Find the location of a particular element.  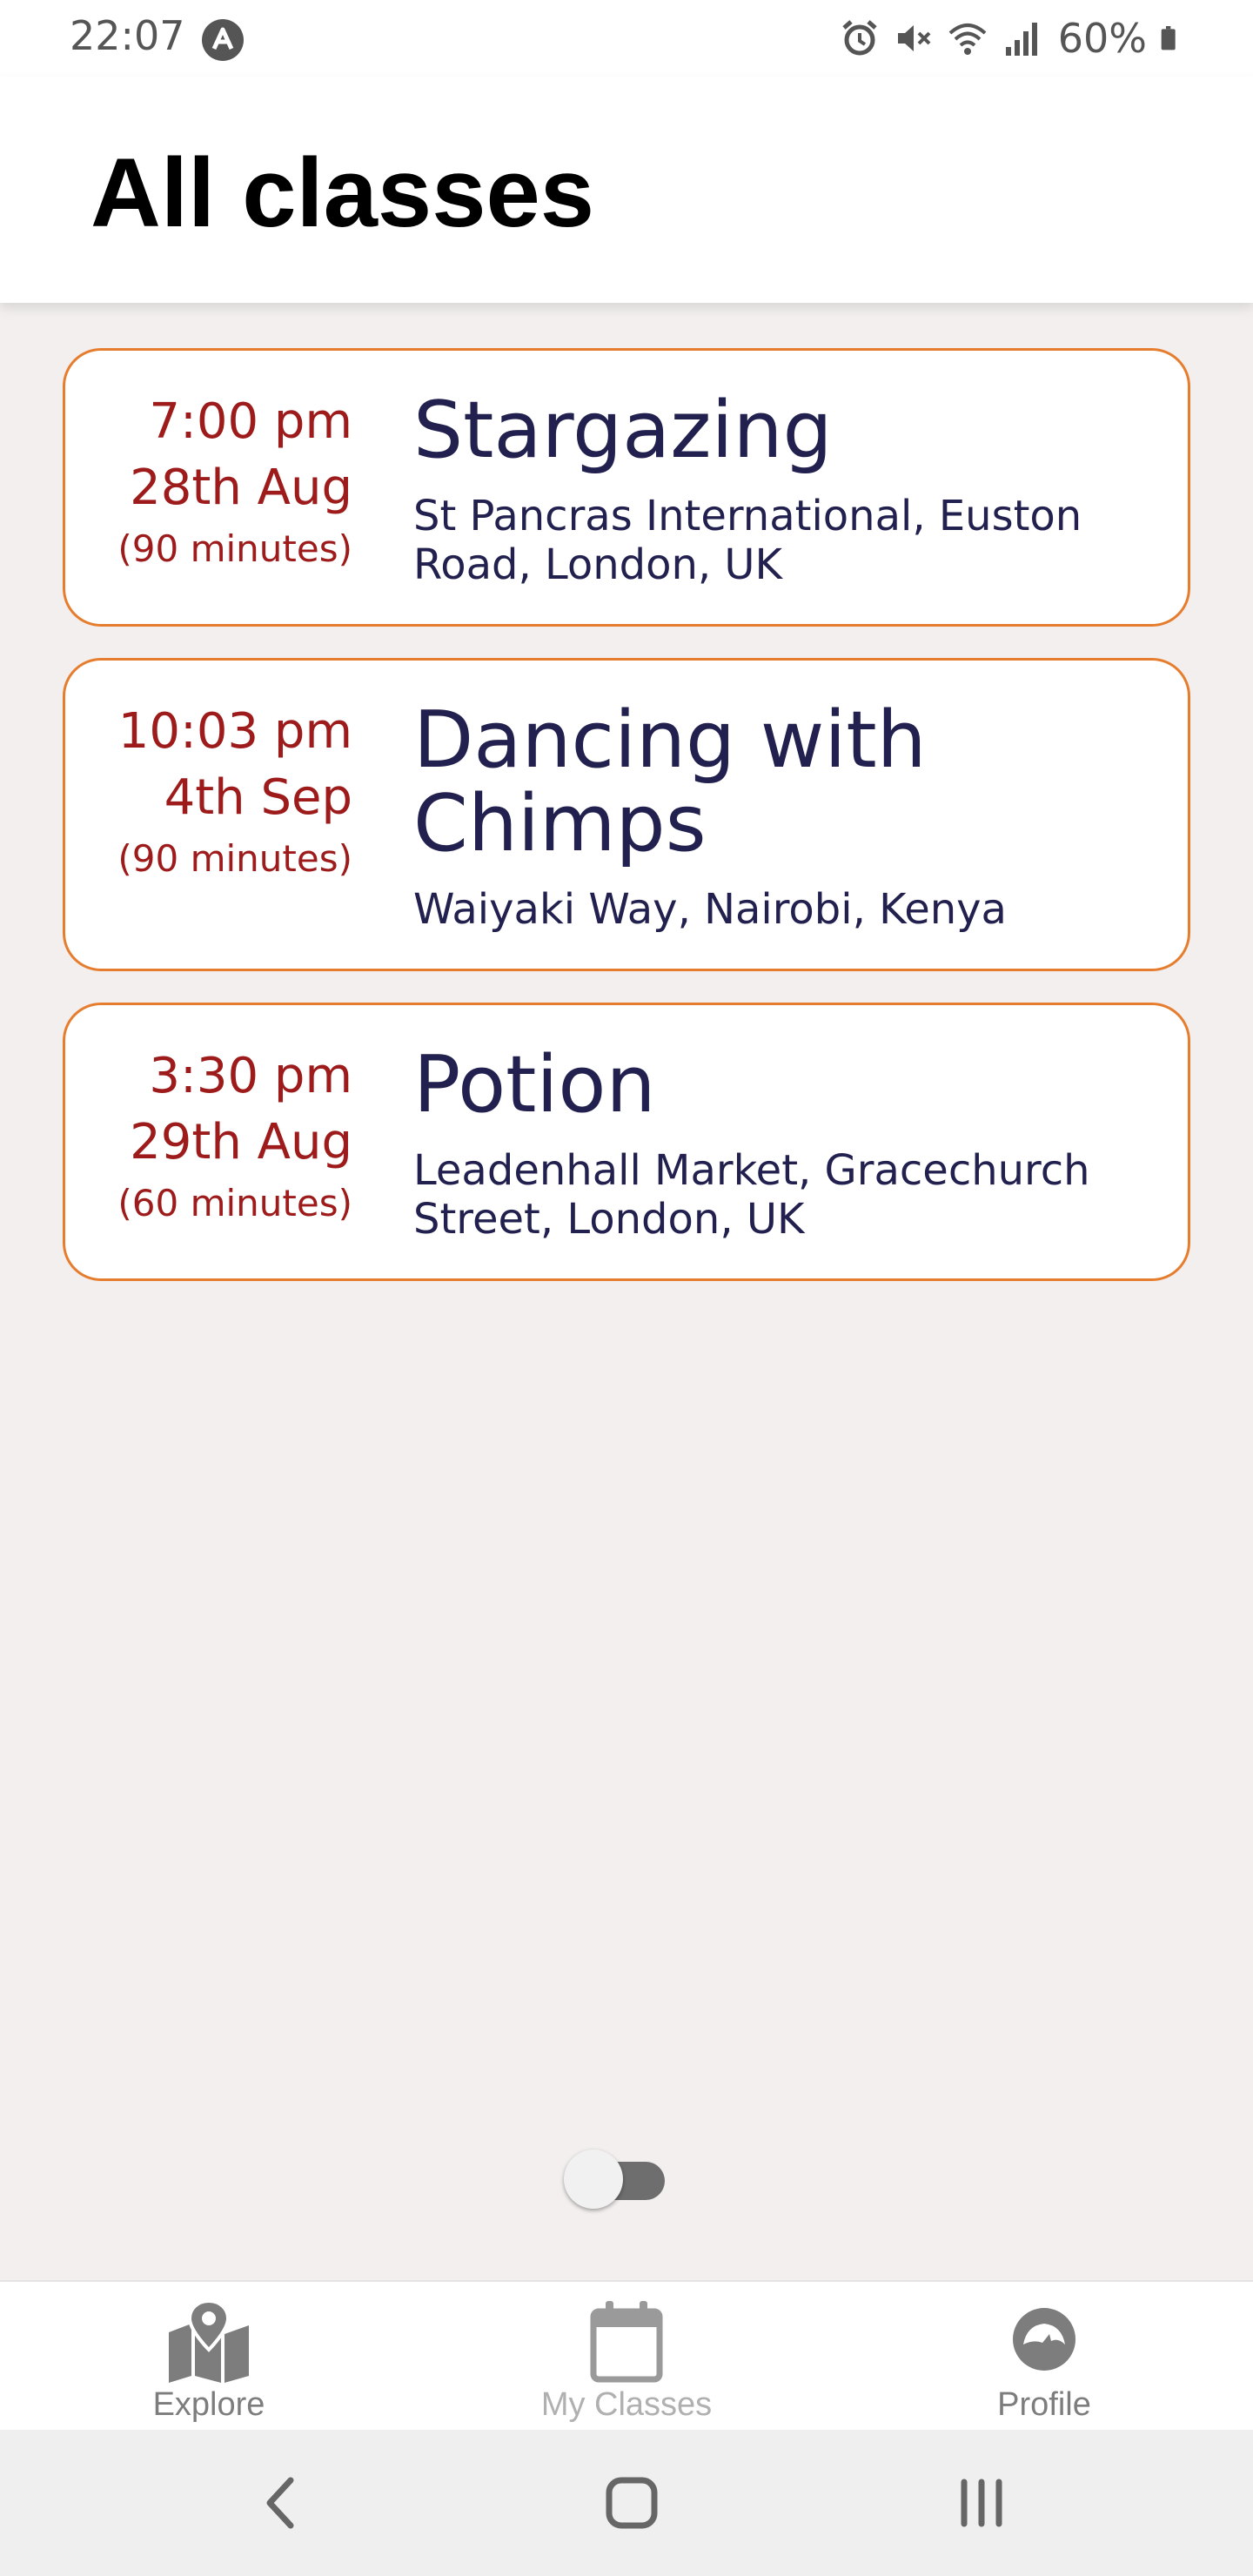

bottom-tab-bar: Explore My Classes Profile is located at coordinates (626, 2356).